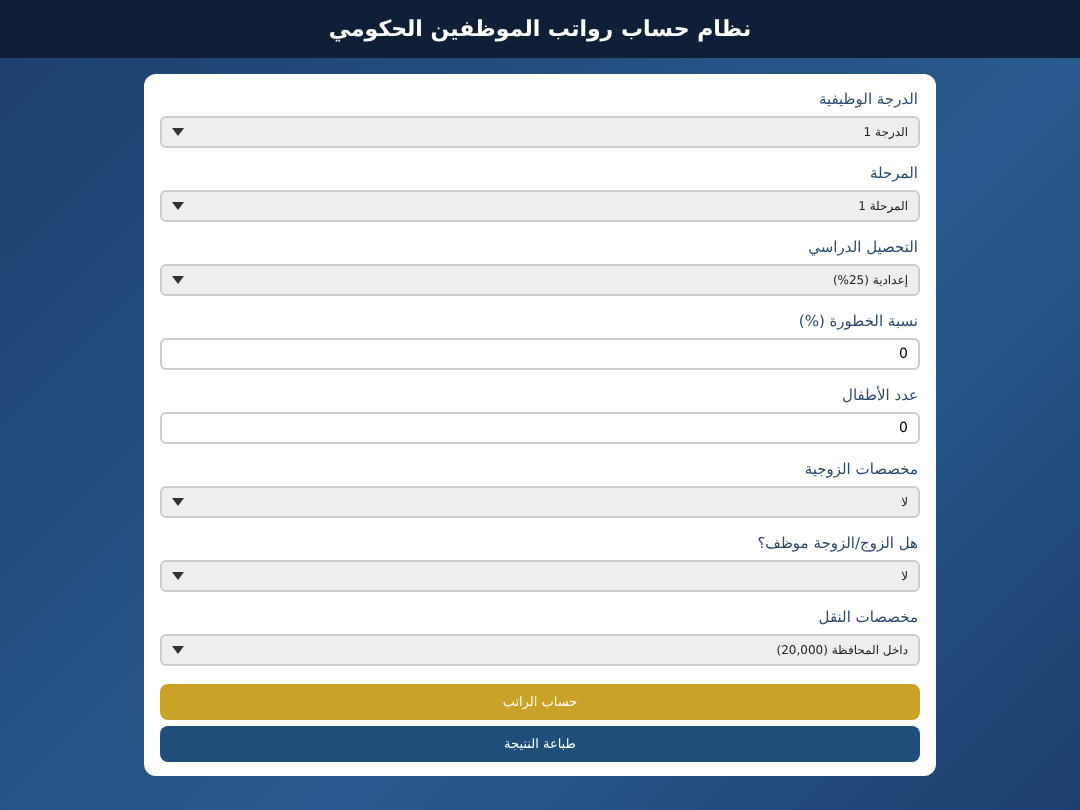 This screenshot has height=810, width=1080. I want to click on app-title: نظام حساب رواتب الموظفين الحكومي, so click(540, 29).